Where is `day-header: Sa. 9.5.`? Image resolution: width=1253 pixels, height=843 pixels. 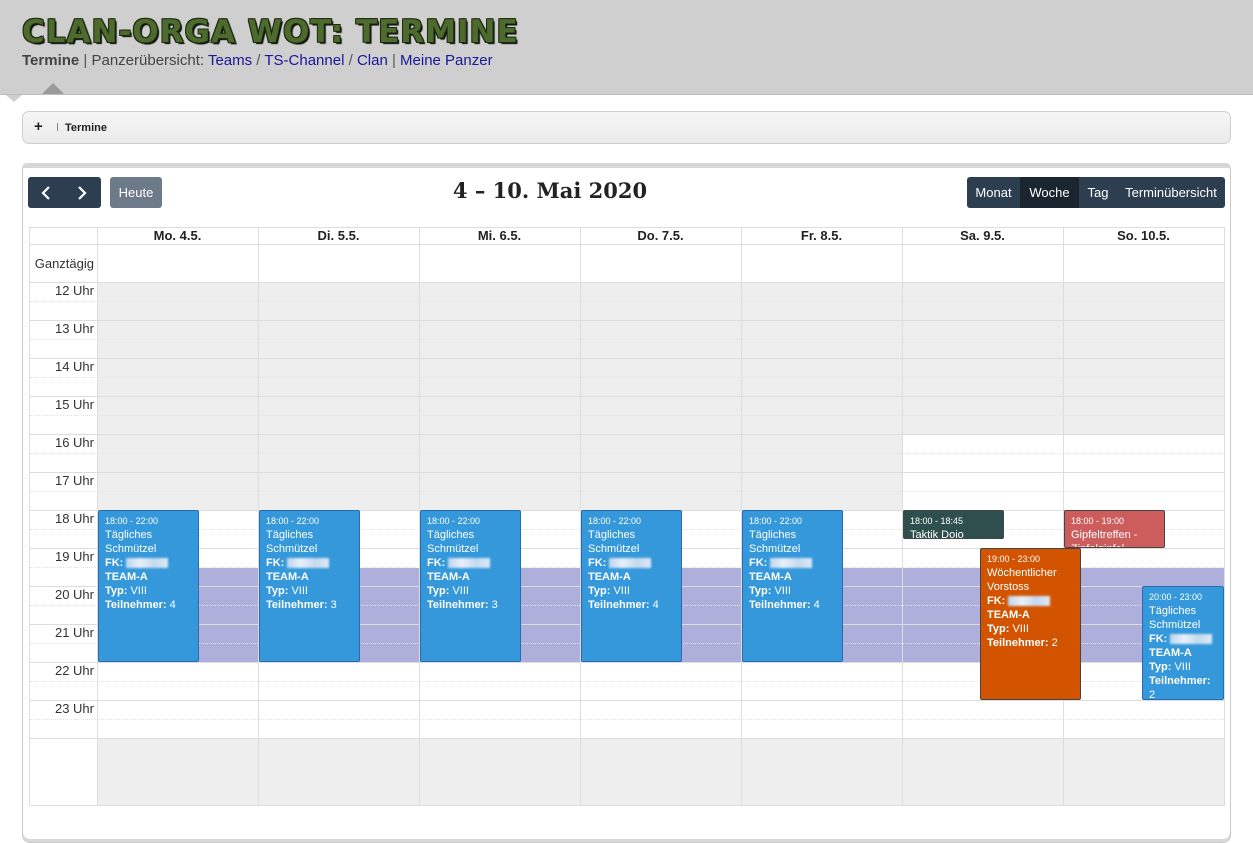 day-header: Sa. 9.5. is located at coordinates (982, 236).